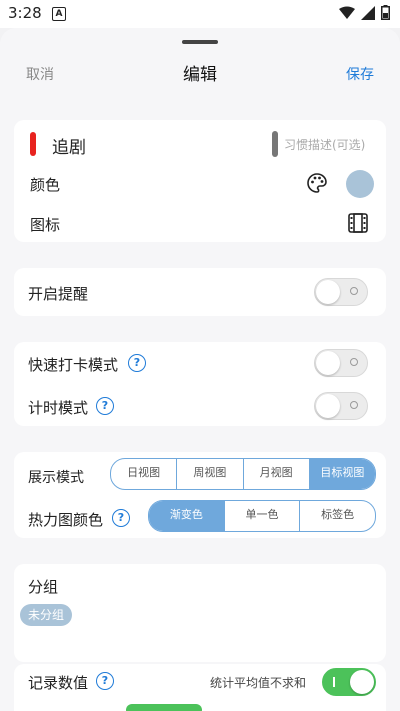 The image size is (400, 711). I want to click on mode-card: 快速打卡模式 ? 计时模式 ?, so click(200, 384).